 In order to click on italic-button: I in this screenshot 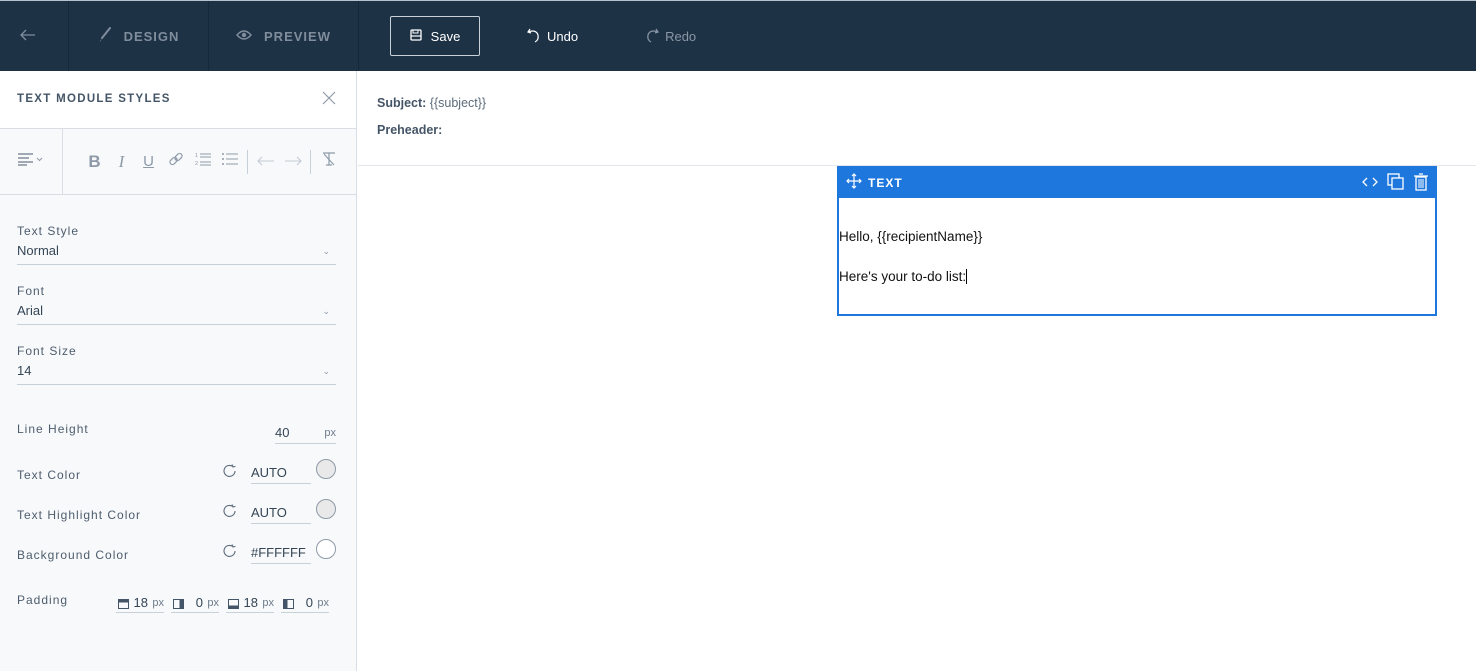, I will do `click(121, 162)`.